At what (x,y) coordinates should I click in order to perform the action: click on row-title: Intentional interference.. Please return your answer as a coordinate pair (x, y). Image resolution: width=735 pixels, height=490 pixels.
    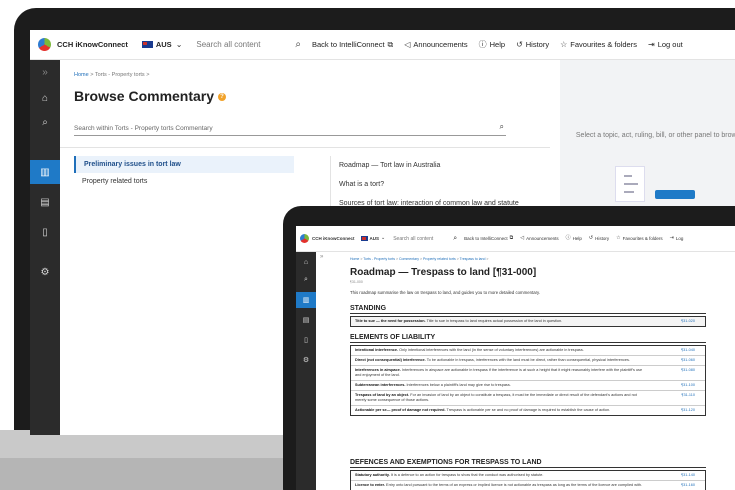
    Looking at the image, I should click on (377, 350).